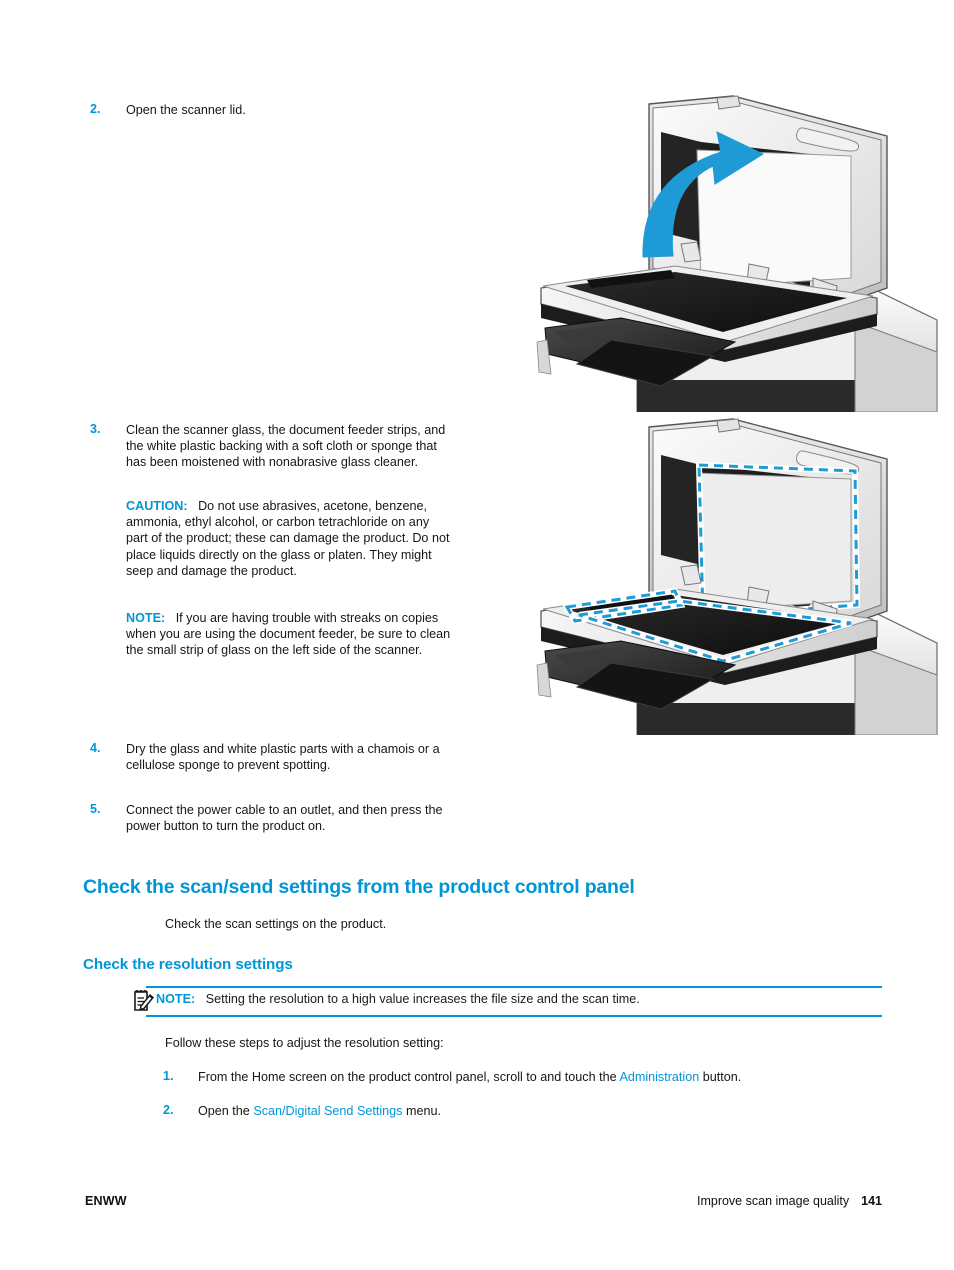  Describe the element at coordinates (168, 1110) in the screenshot. I see `procedure-number-2: 2.` at that location.